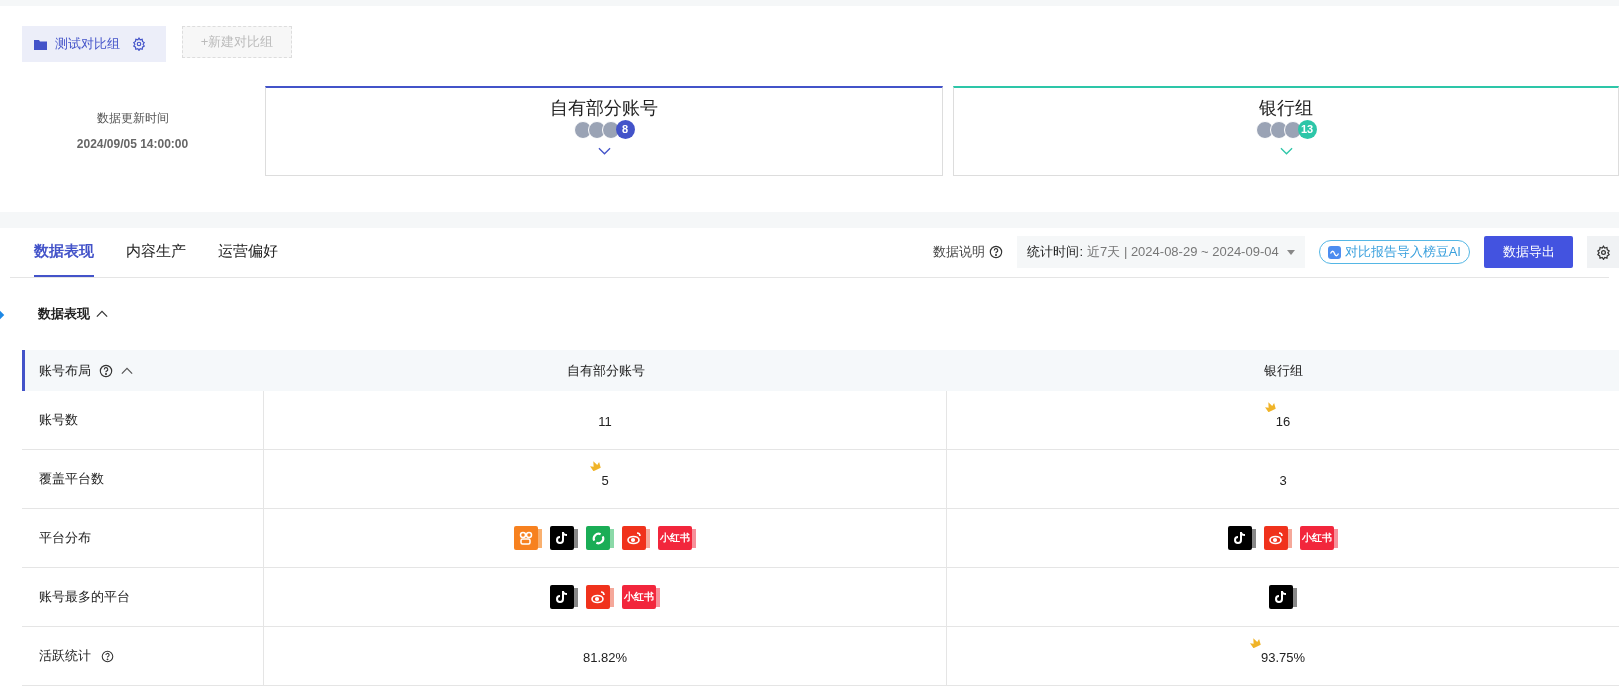 This screenshot has width=1619, height=690. What do you see at coordinates (64, 314) in the screenshot?
I see `section-title: 数据表现` at bounding box center [64, 314].